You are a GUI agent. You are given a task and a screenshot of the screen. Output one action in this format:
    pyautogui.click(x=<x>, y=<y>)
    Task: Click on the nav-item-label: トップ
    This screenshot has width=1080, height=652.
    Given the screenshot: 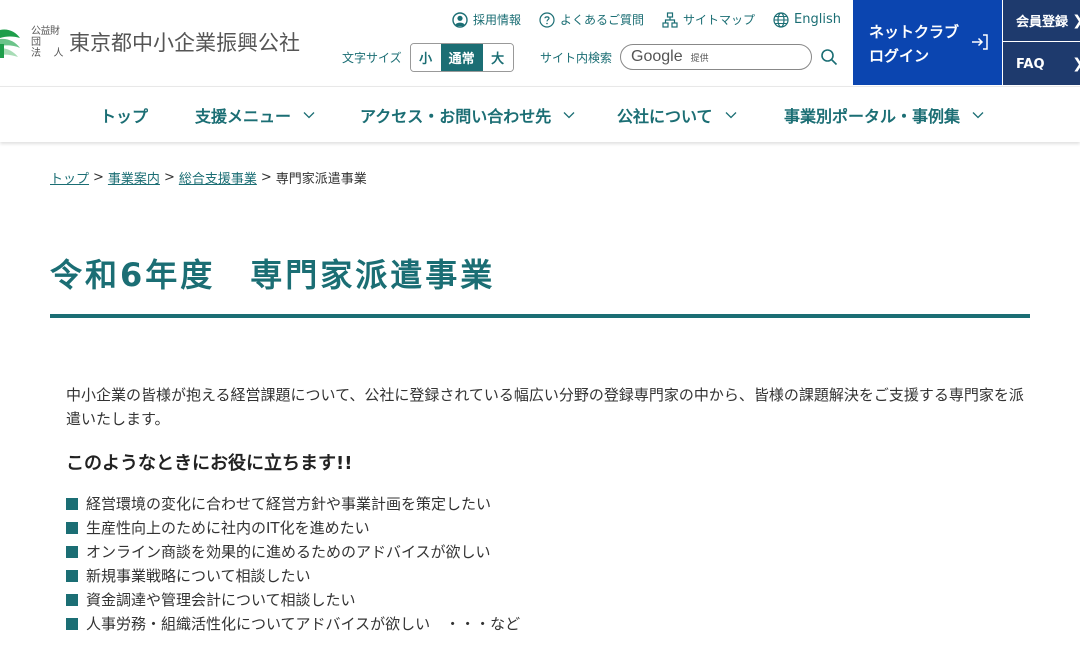 What is the action you would take?
    pyautogui.click(x=124, y=116)
    